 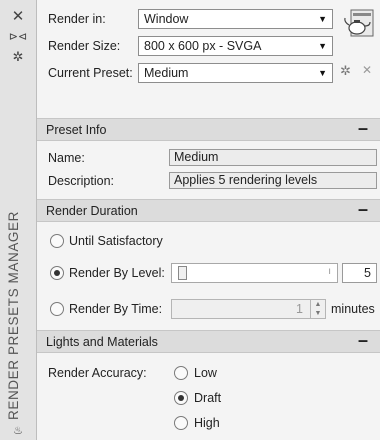 I want to click on gear-icon: ✲, so click(x=345, y=71).